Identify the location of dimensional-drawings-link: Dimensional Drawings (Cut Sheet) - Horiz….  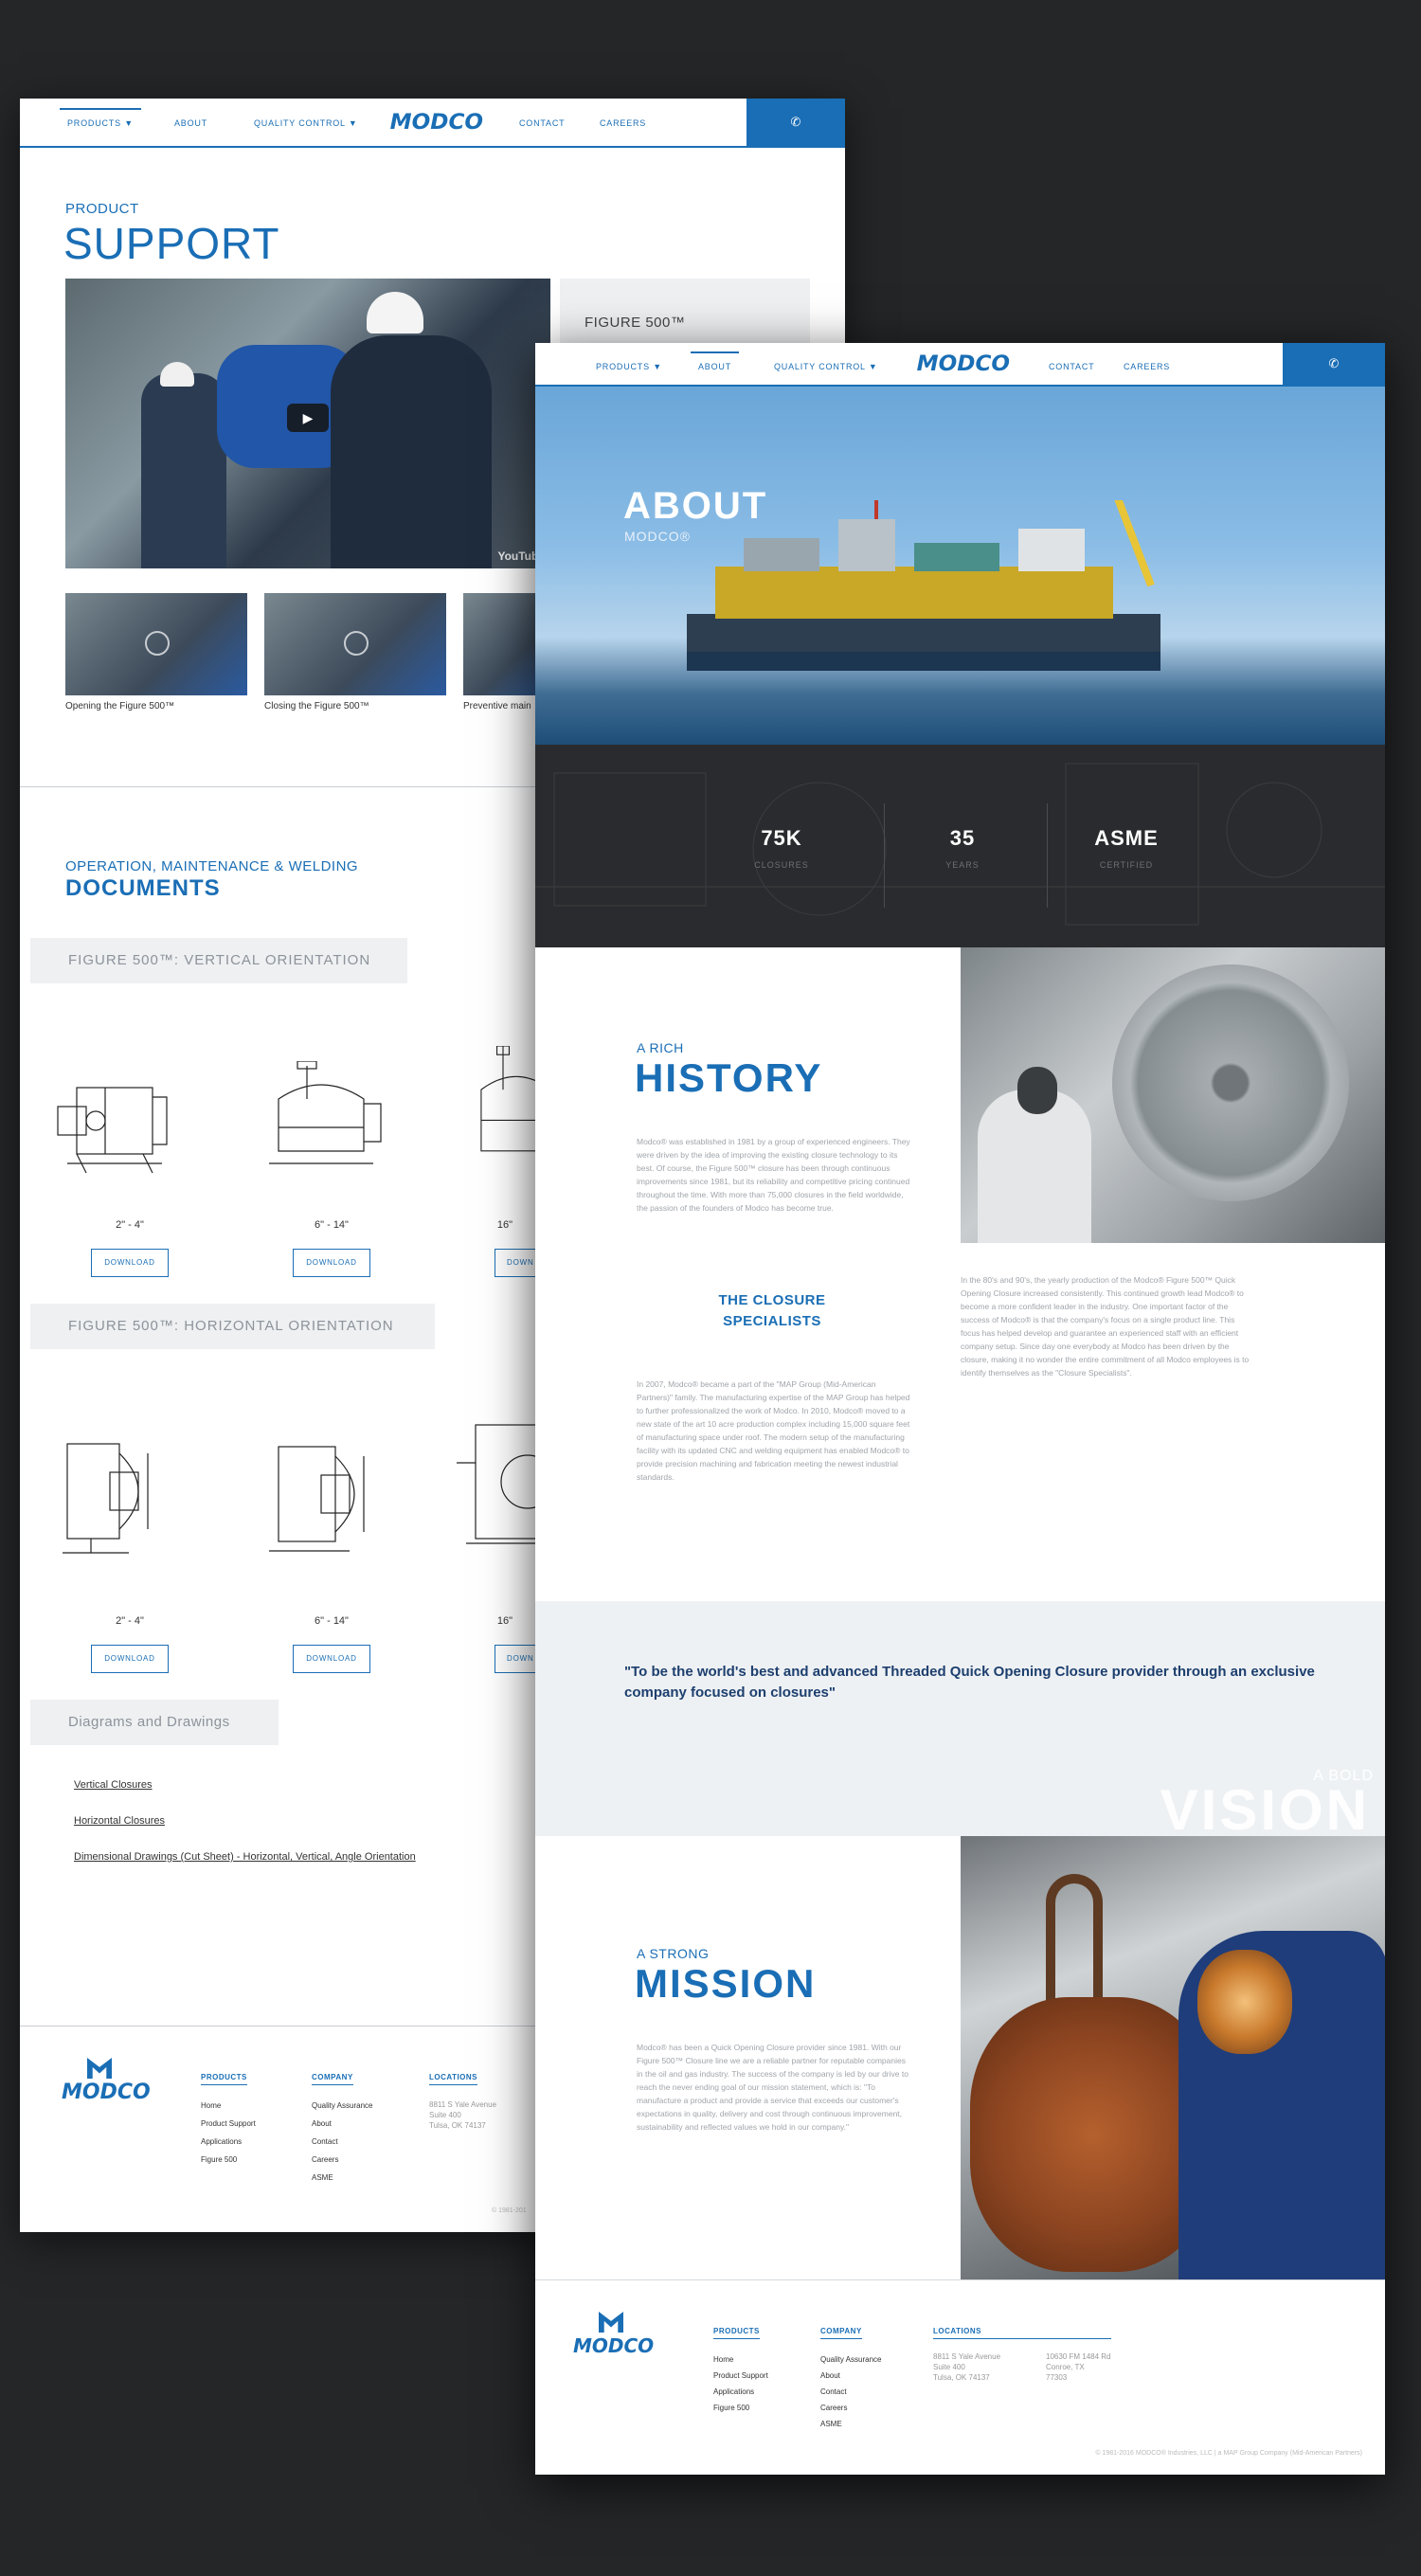
(245, 1857).